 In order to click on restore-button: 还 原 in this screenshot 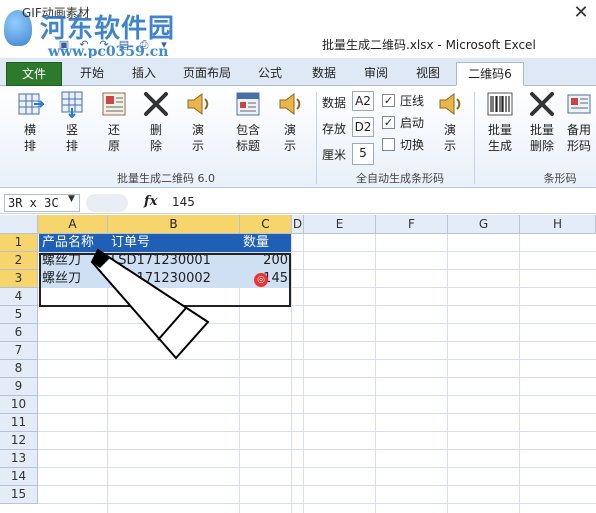, I will do `click(114, 122)`.